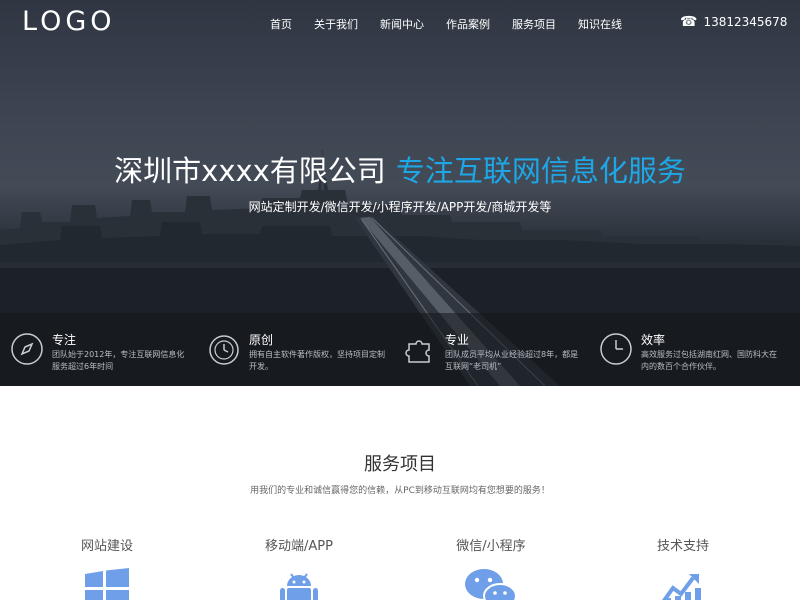  I want to click on stopwatch-icon, so click(224, 350).